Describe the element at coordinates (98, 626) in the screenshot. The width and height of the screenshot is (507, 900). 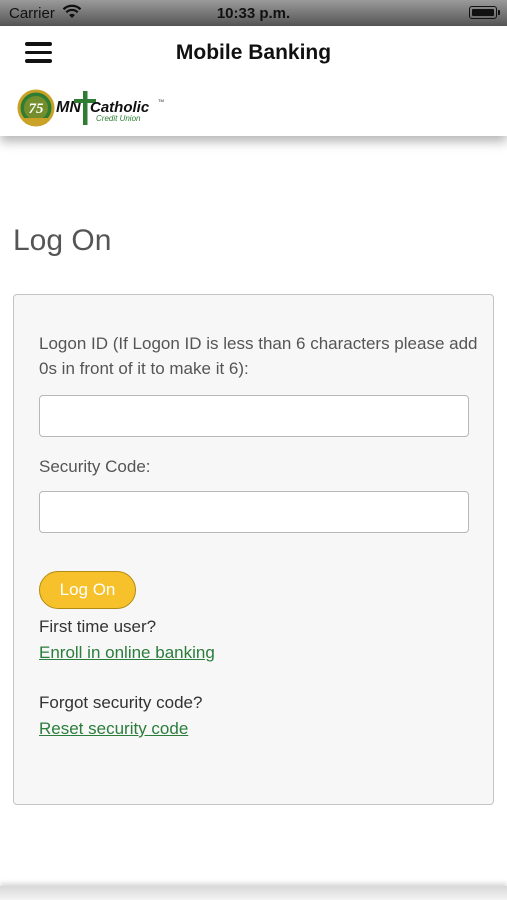
I see `first-time-user-prompt: First time user?` at that location.